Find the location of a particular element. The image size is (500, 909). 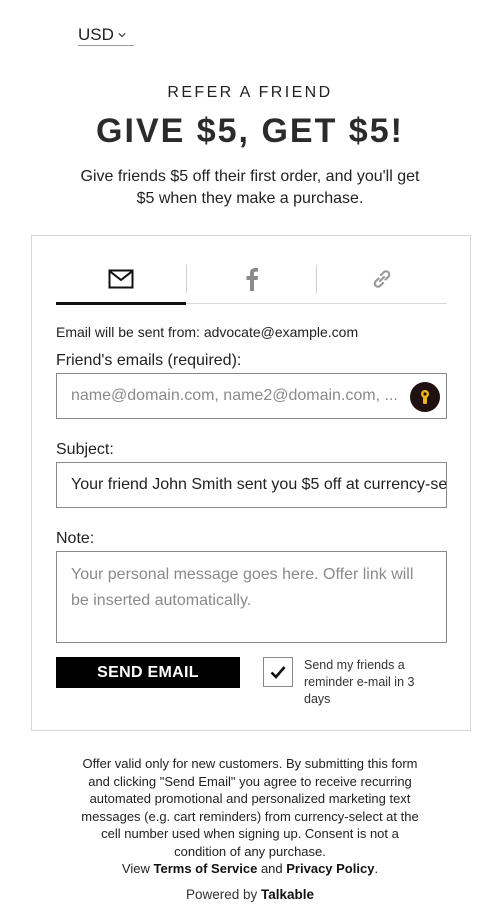

tab-email is located at coordinates (121, 279).